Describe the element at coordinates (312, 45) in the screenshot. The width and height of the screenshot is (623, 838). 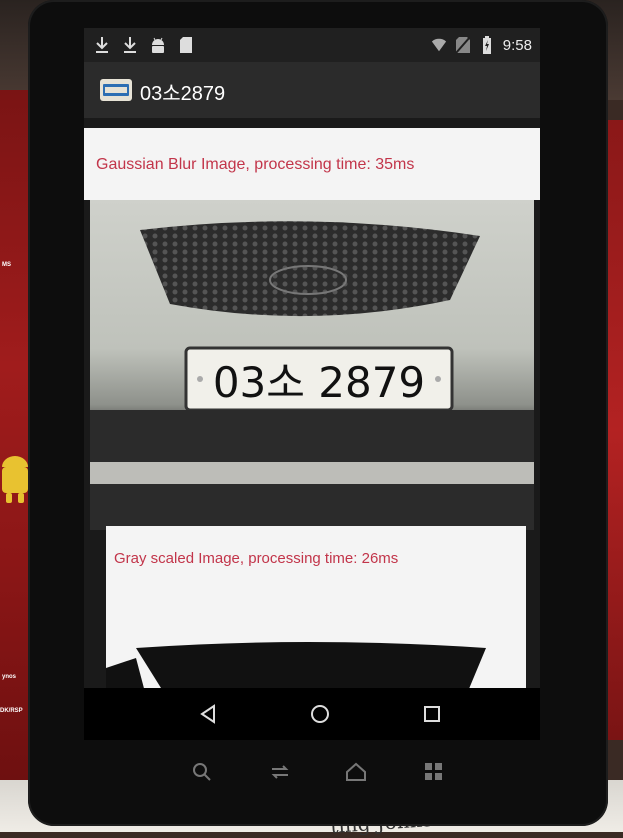
I see `status-bar: 9:58` at that location.